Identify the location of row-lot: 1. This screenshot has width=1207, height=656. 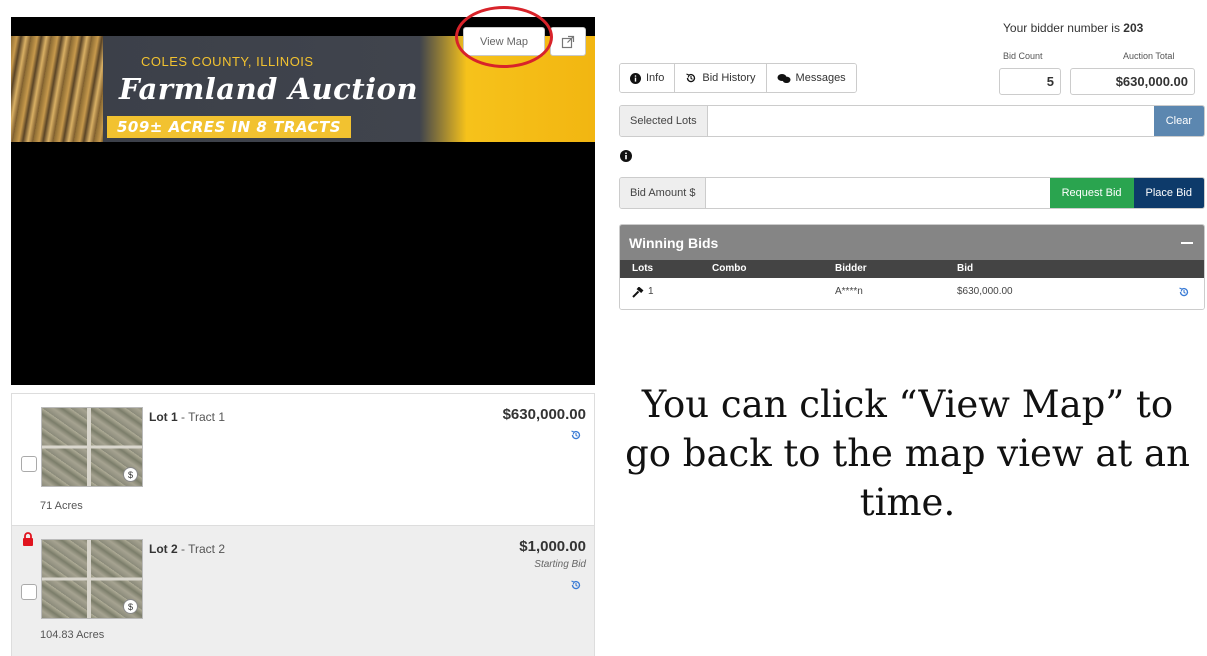
(651, 291).